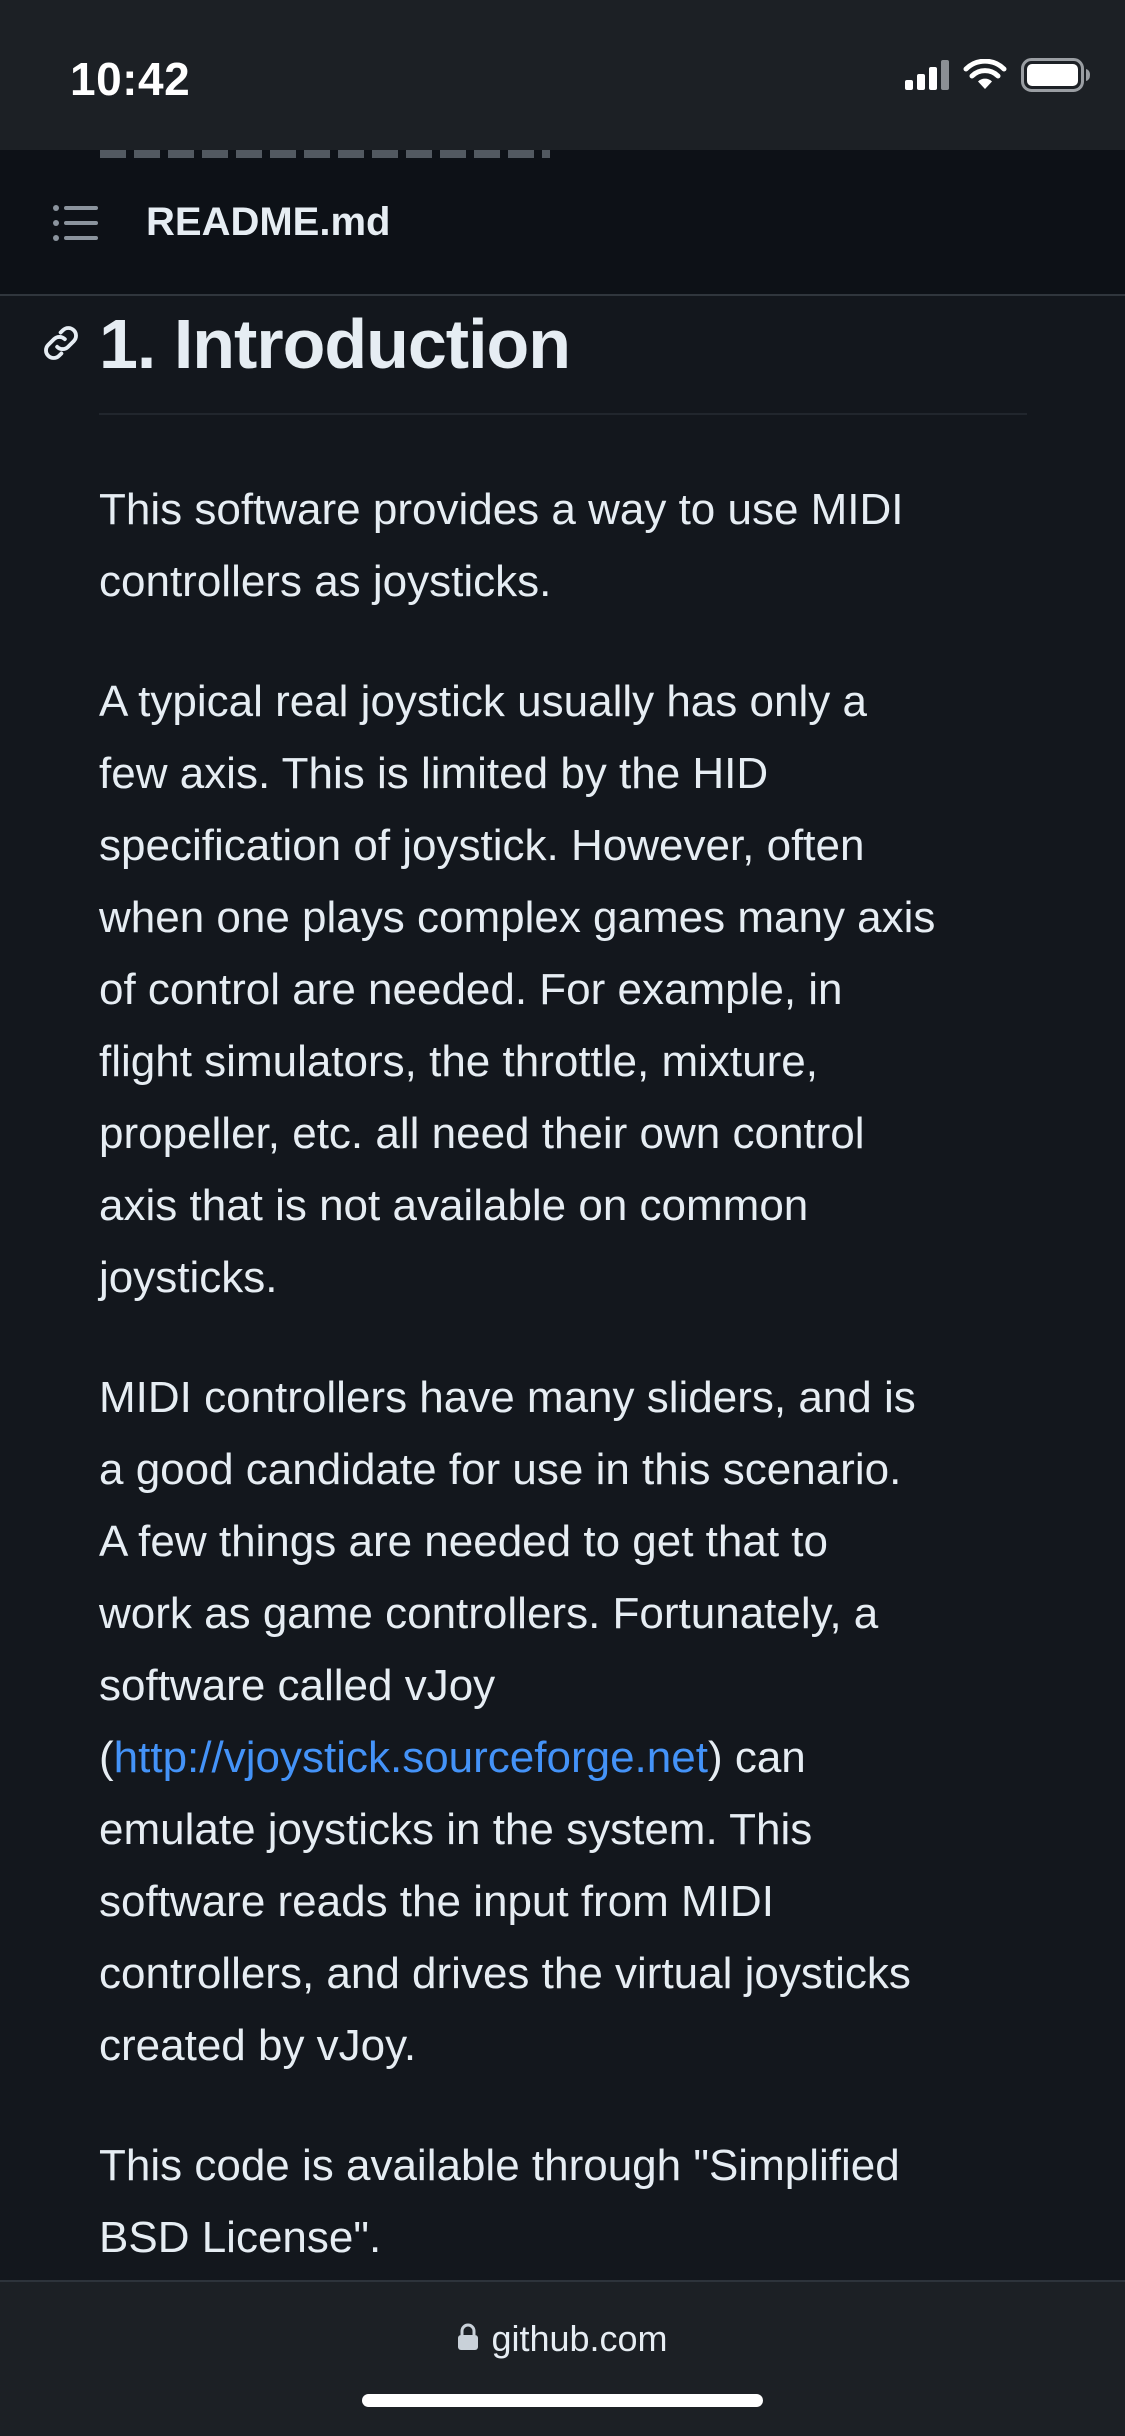  I want to click on table-of-contents-button, so click(75, 225).